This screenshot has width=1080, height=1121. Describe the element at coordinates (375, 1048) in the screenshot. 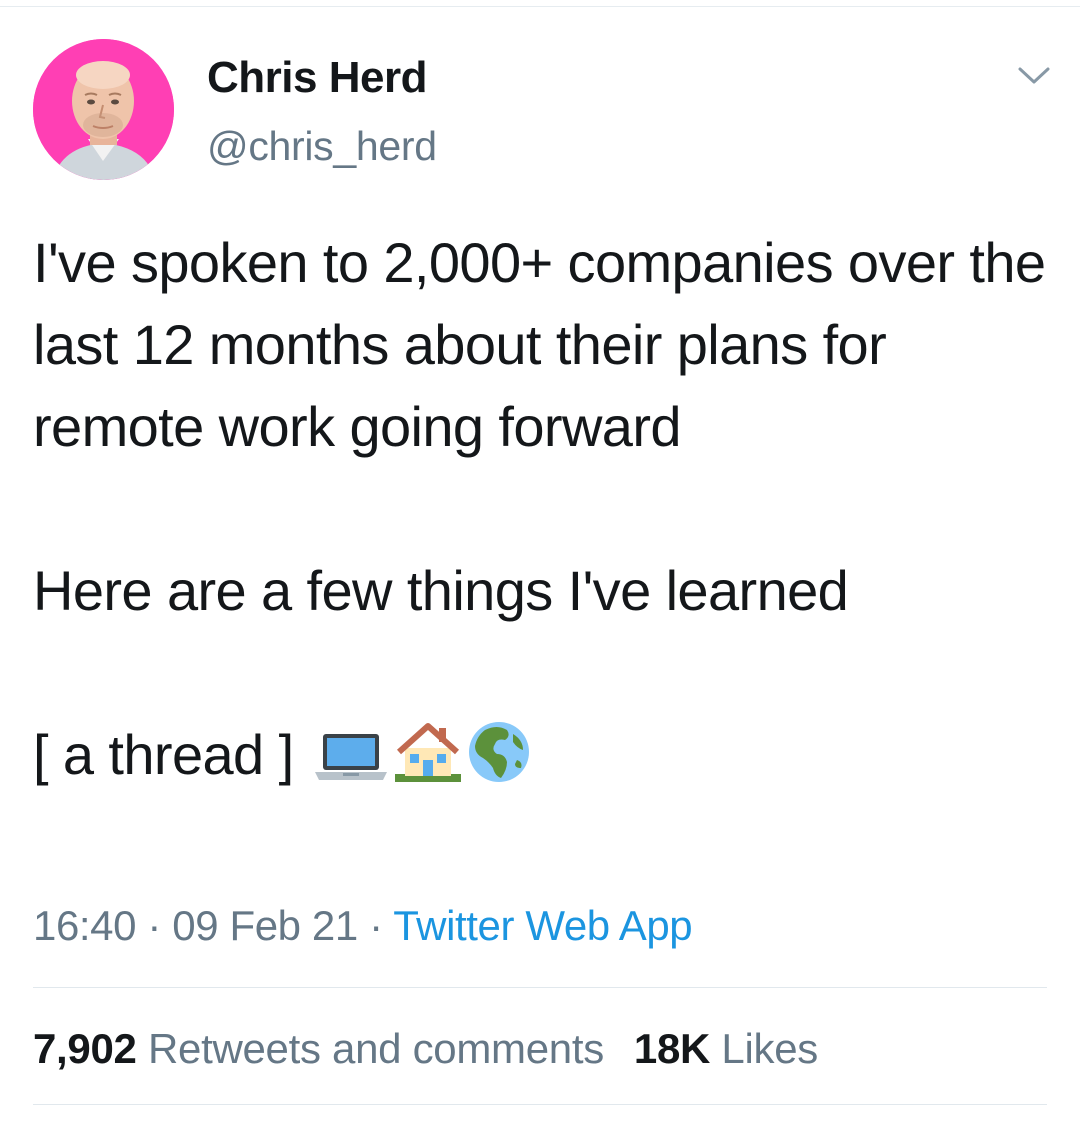

I see `retweets-label: Retweets and comments` at that location.